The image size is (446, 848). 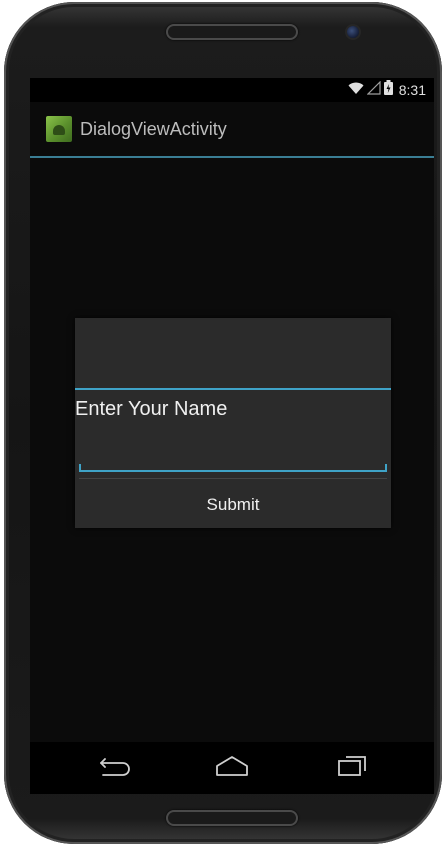 What do you see at coordinates (232, 818) in the screenshot?
I see `bottom-speaker` at bounding box center [232, 818].